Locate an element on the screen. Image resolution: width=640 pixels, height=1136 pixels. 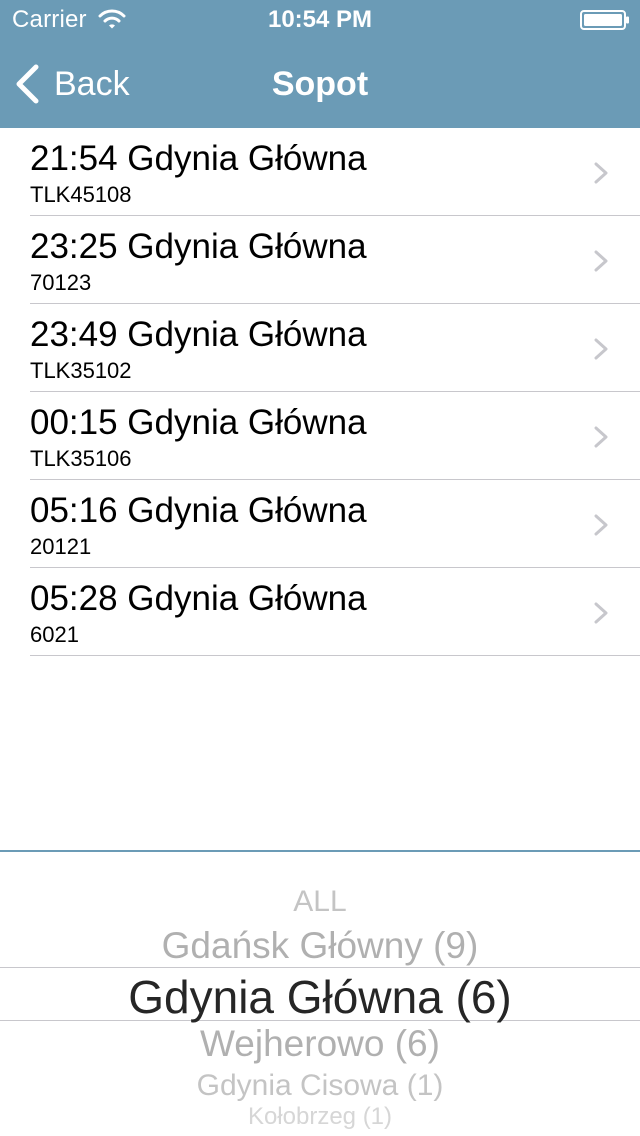
picker-option: Gdańsk Główny (9) is located at coordinates (320, 946).